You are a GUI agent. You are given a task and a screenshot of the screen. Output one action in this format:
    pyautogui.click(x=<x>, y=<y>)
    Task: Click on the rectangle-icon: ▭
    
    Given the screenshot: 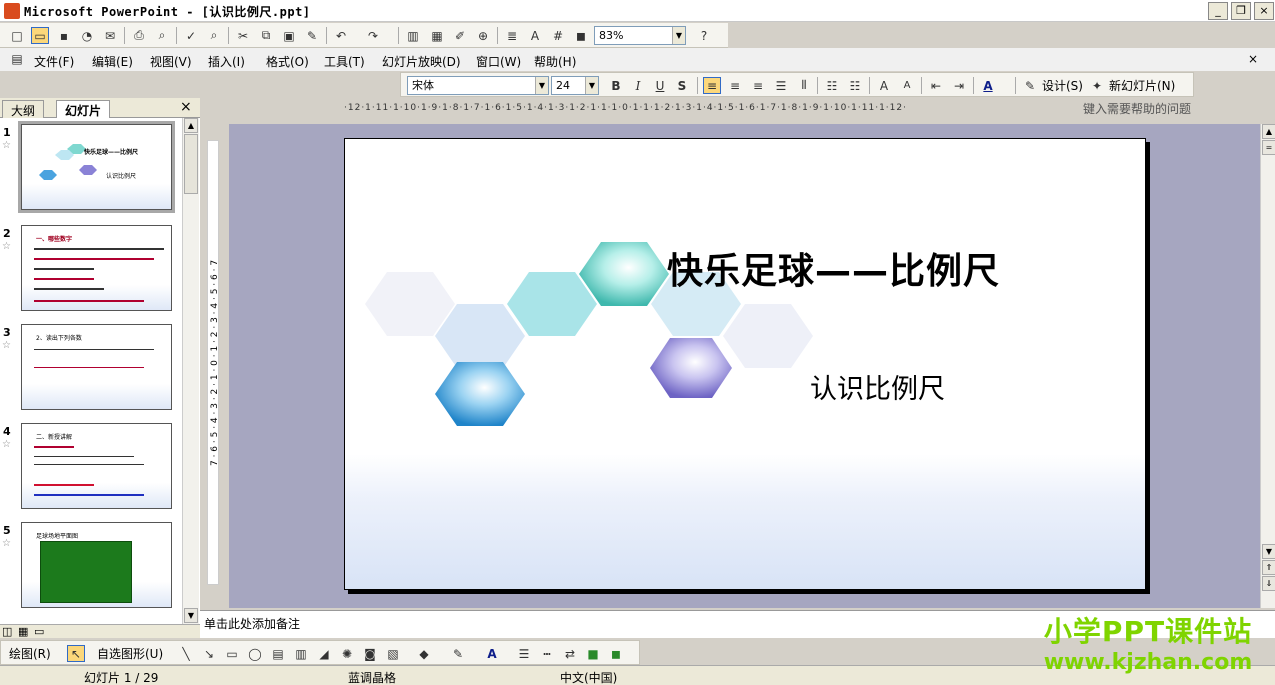 What is the action you would take?
    pyautogui.click(x=232, y=653)
    